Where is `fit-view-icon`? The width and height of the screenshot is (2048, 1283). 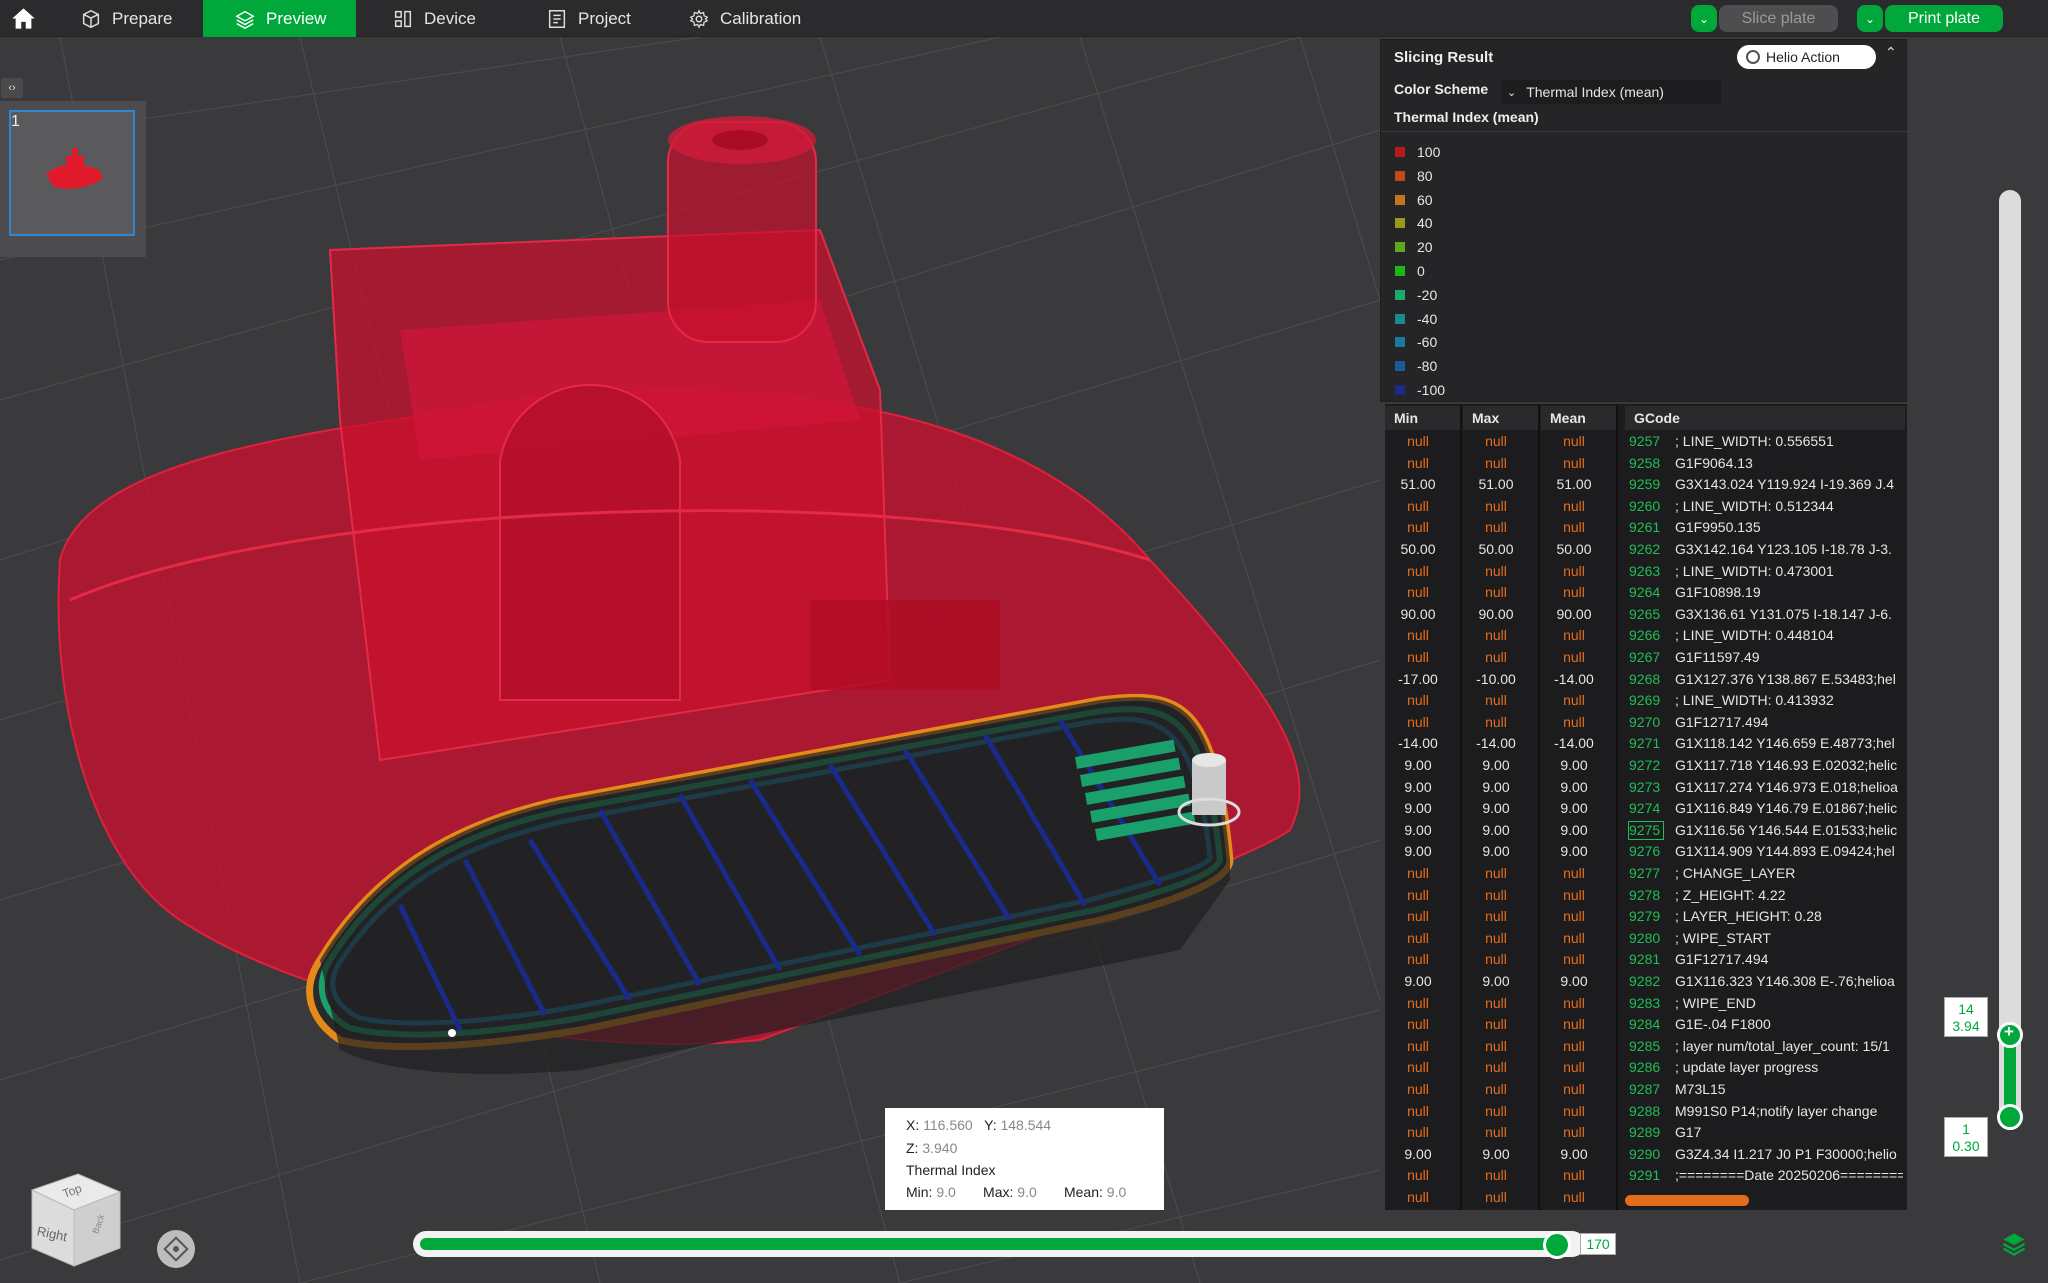
fit-view-icon is located at coordinates (176, 1249).